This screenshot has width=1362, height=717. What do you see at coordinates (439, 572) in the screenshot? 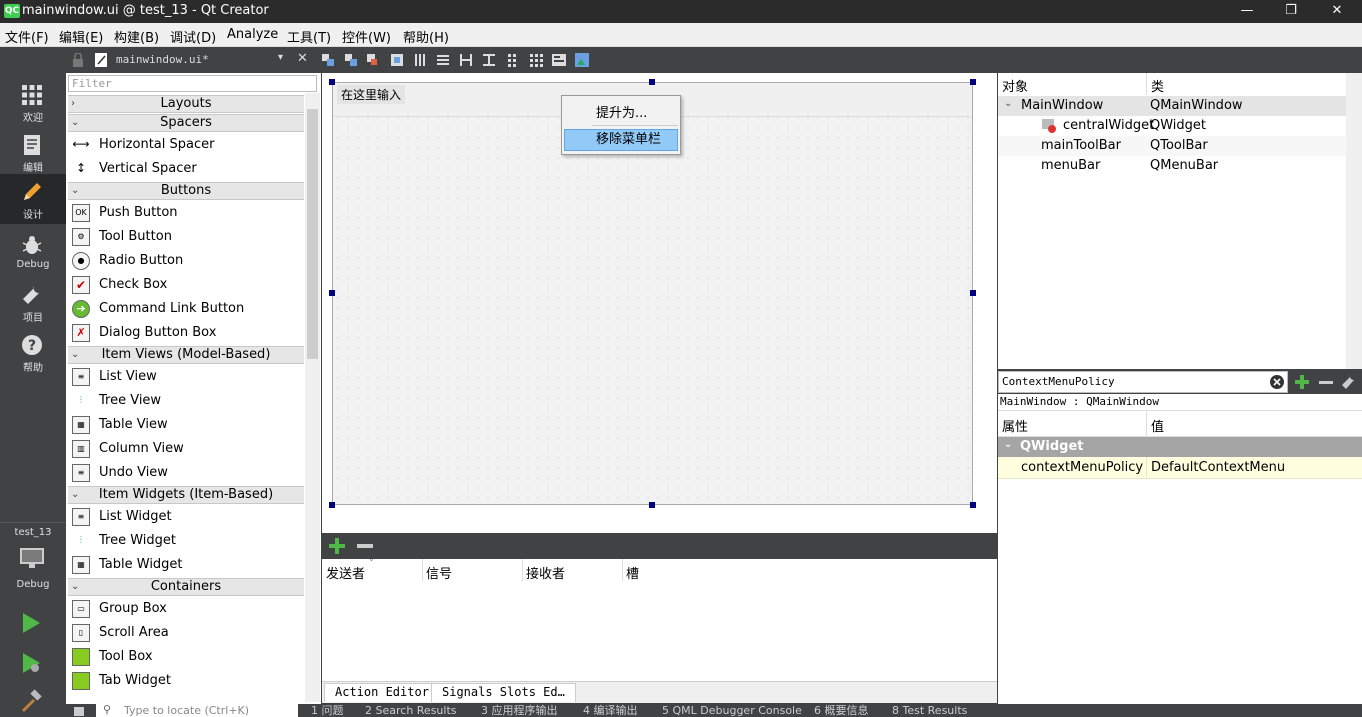
I see `column-signal: 信号` at bounding box center [439, 572].